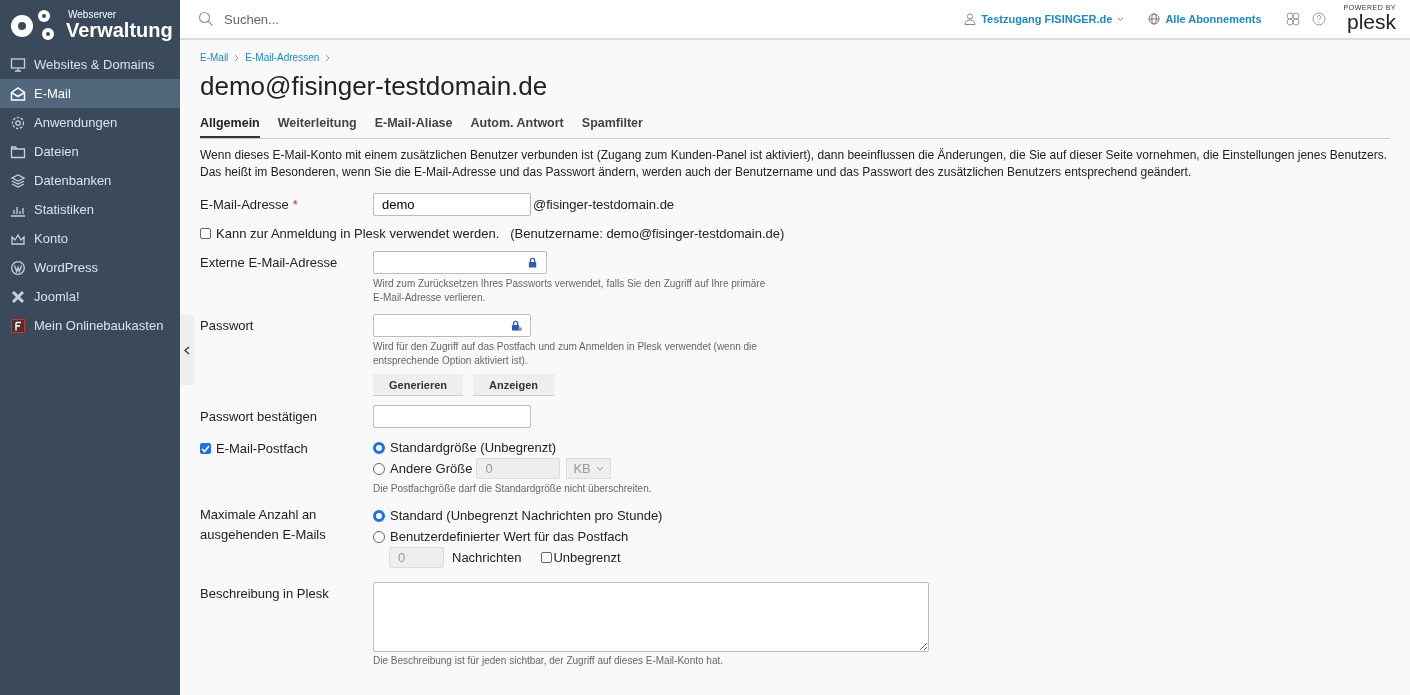  I want to click on radio-label: Standard (Unbegrenzt Nachrichten pro Stunde), so click(526, 515).